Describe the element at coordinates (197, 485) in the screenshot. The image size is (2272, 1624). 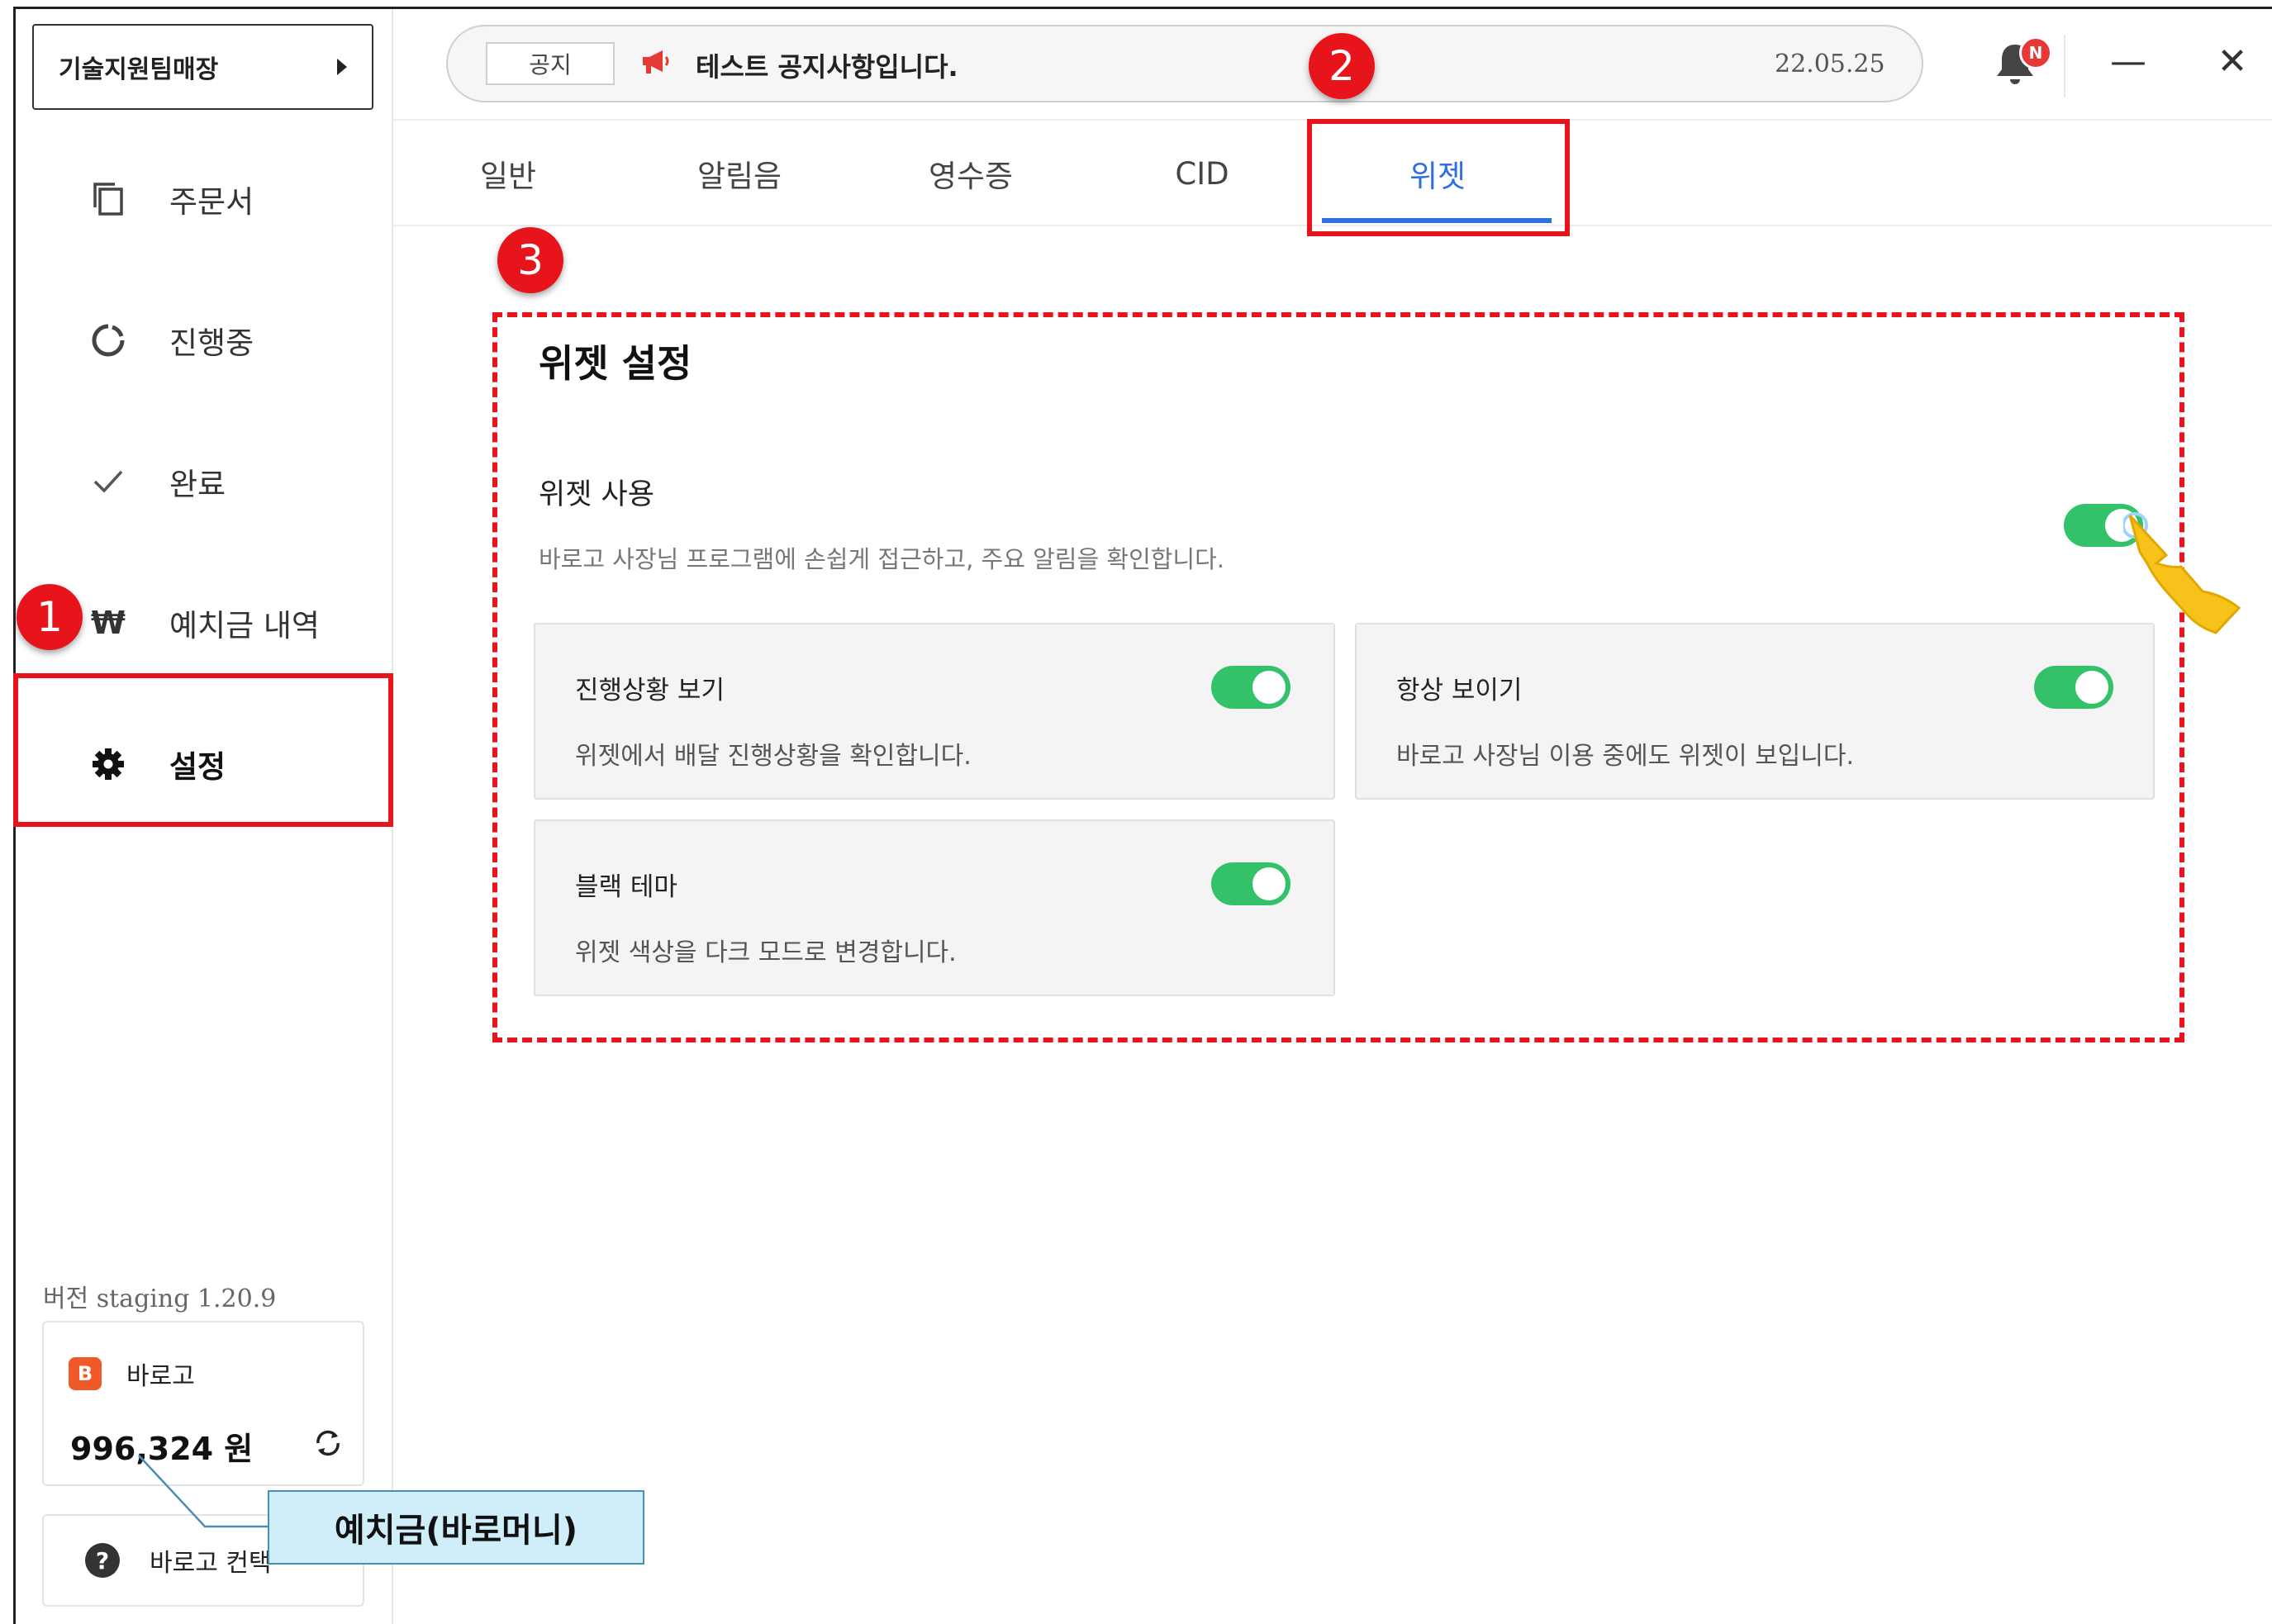
I see `sidebar-item-label: 완료` at that location.